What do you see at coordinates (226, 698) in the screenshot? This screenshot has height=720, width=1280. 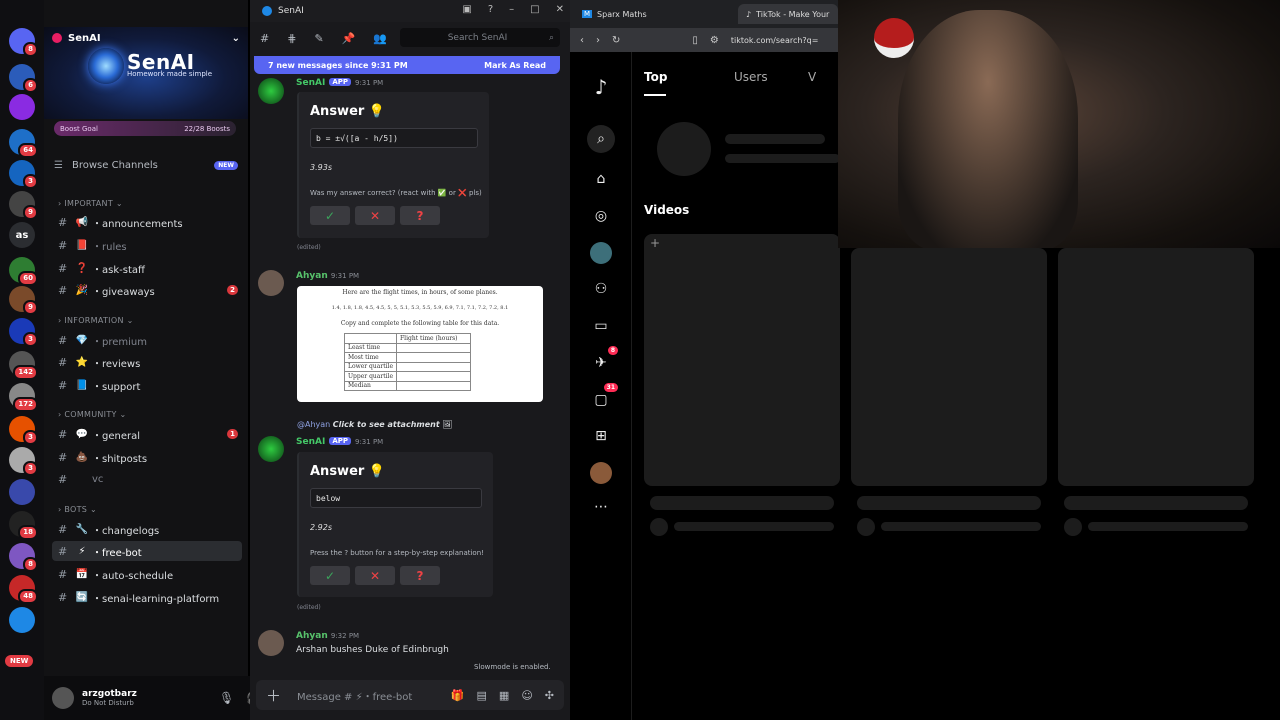 I see `microphone-icon: 🎙` at bounding box center [226, 698].